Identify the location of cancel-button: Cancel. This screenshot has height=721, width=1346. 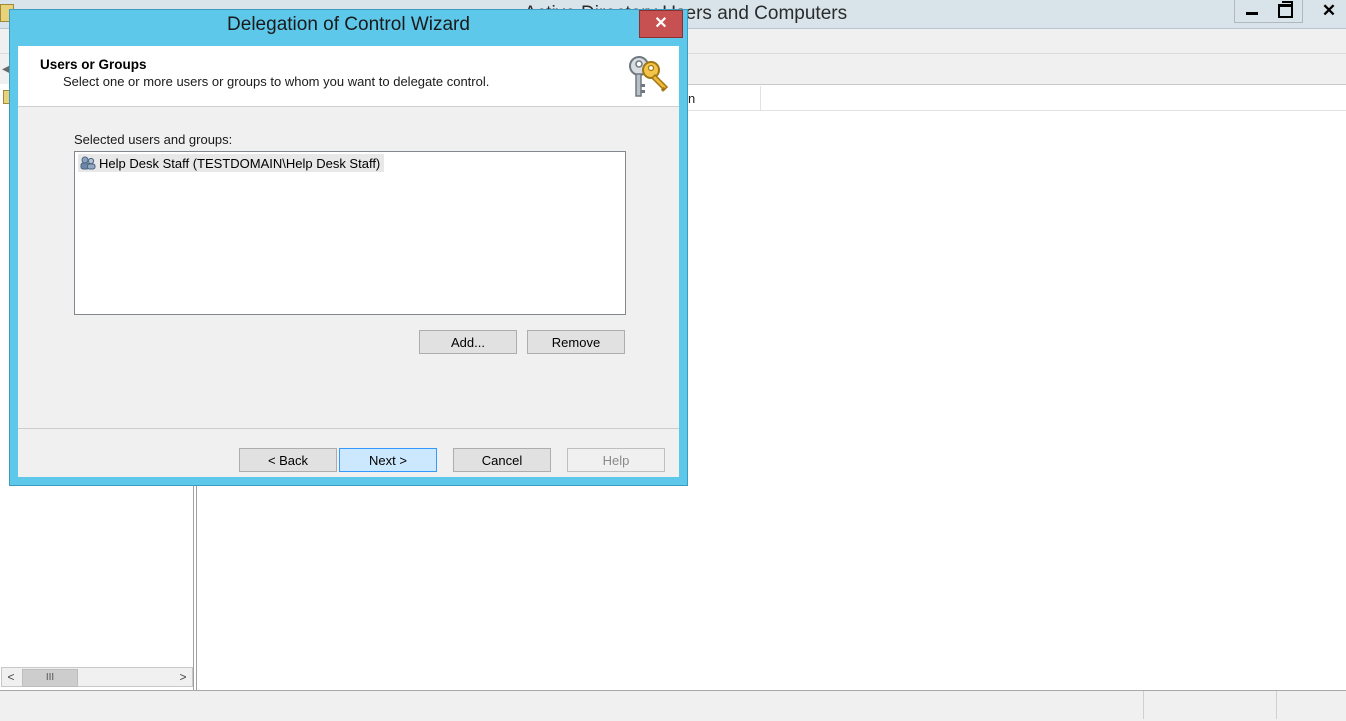
(502, 460).